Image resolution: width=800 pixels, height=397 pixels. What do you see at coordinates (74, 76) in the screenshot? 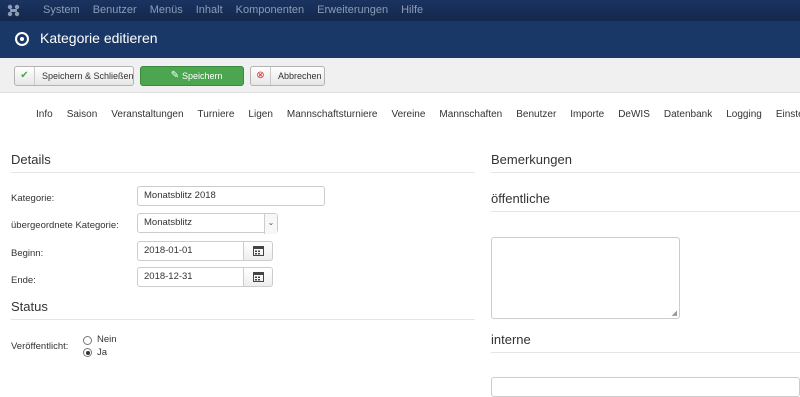
I see `save-and-close-button: ✔ Speichern & Schließen` at bounding box center [74, 76].